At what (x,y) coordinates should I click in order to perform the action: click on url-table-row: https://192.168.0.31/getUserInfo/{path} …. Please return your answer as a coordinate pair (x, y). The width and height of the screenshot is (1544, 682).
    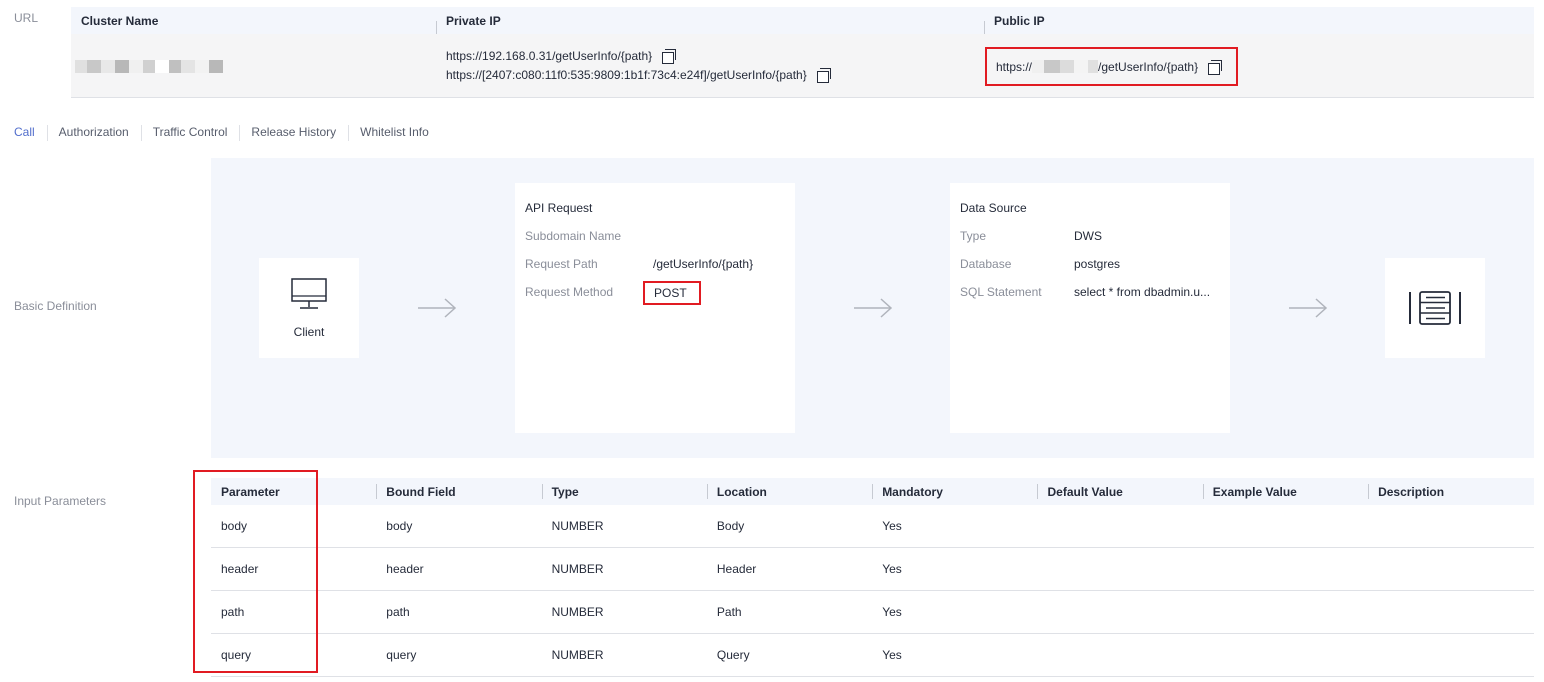
    Looking at the image, I should click on (802, 66).